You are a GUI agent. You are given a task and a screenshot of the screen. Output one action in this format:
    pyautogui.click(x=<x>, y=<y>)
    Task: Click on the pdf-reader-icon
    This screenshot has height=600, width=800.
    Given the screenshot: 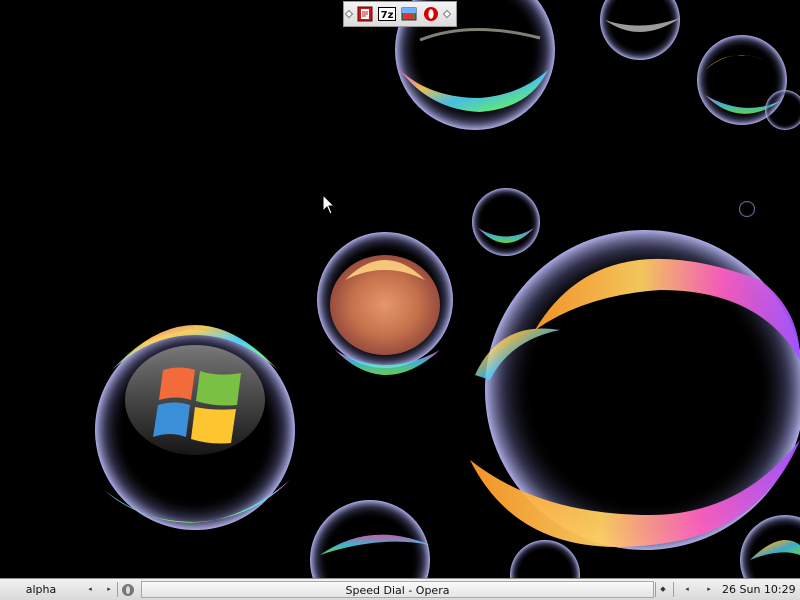 What is the action you would take?
    pyautogui.click(x=365, y=14)
    